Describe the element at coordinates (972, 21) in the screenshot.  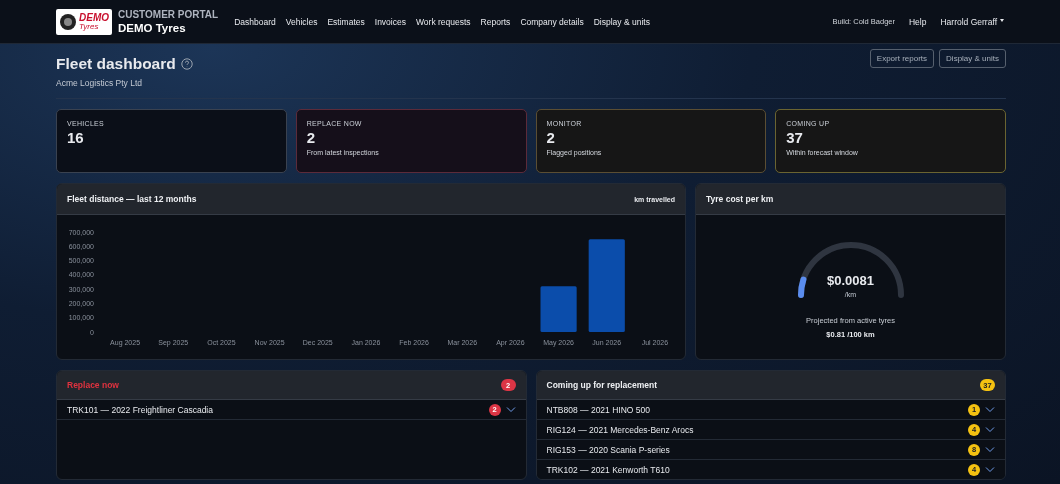
I see `user-menu: Harrold Gerraff` at that location.